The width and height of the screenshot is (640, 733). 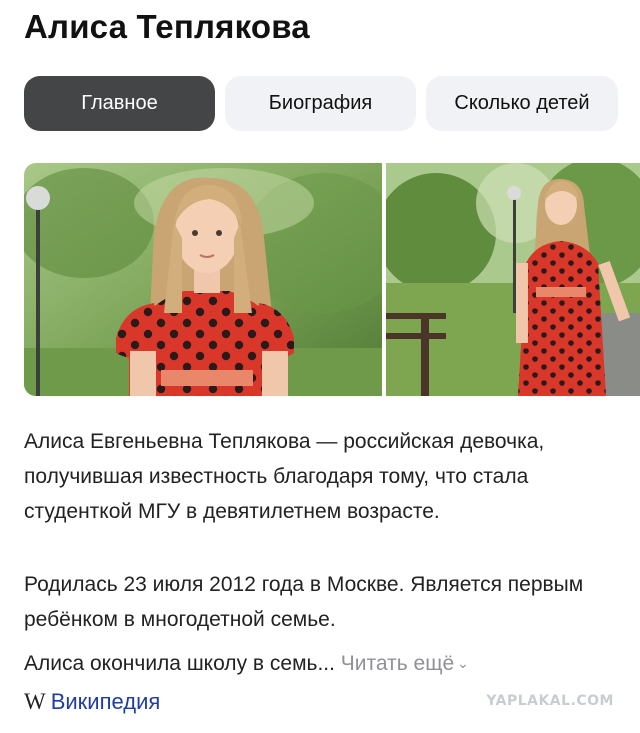 What do you see at coordinates (167, 26) in the screenshot?
I see `page-title: Алиса Теплякова` at bounding box center [167, 26].